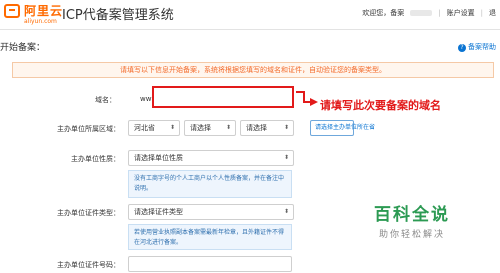  I want to click on cert-info: 若使用营业执照副本备案需最新年检章，且外籍证件不得在河北进行备案。, so click(210, 237).